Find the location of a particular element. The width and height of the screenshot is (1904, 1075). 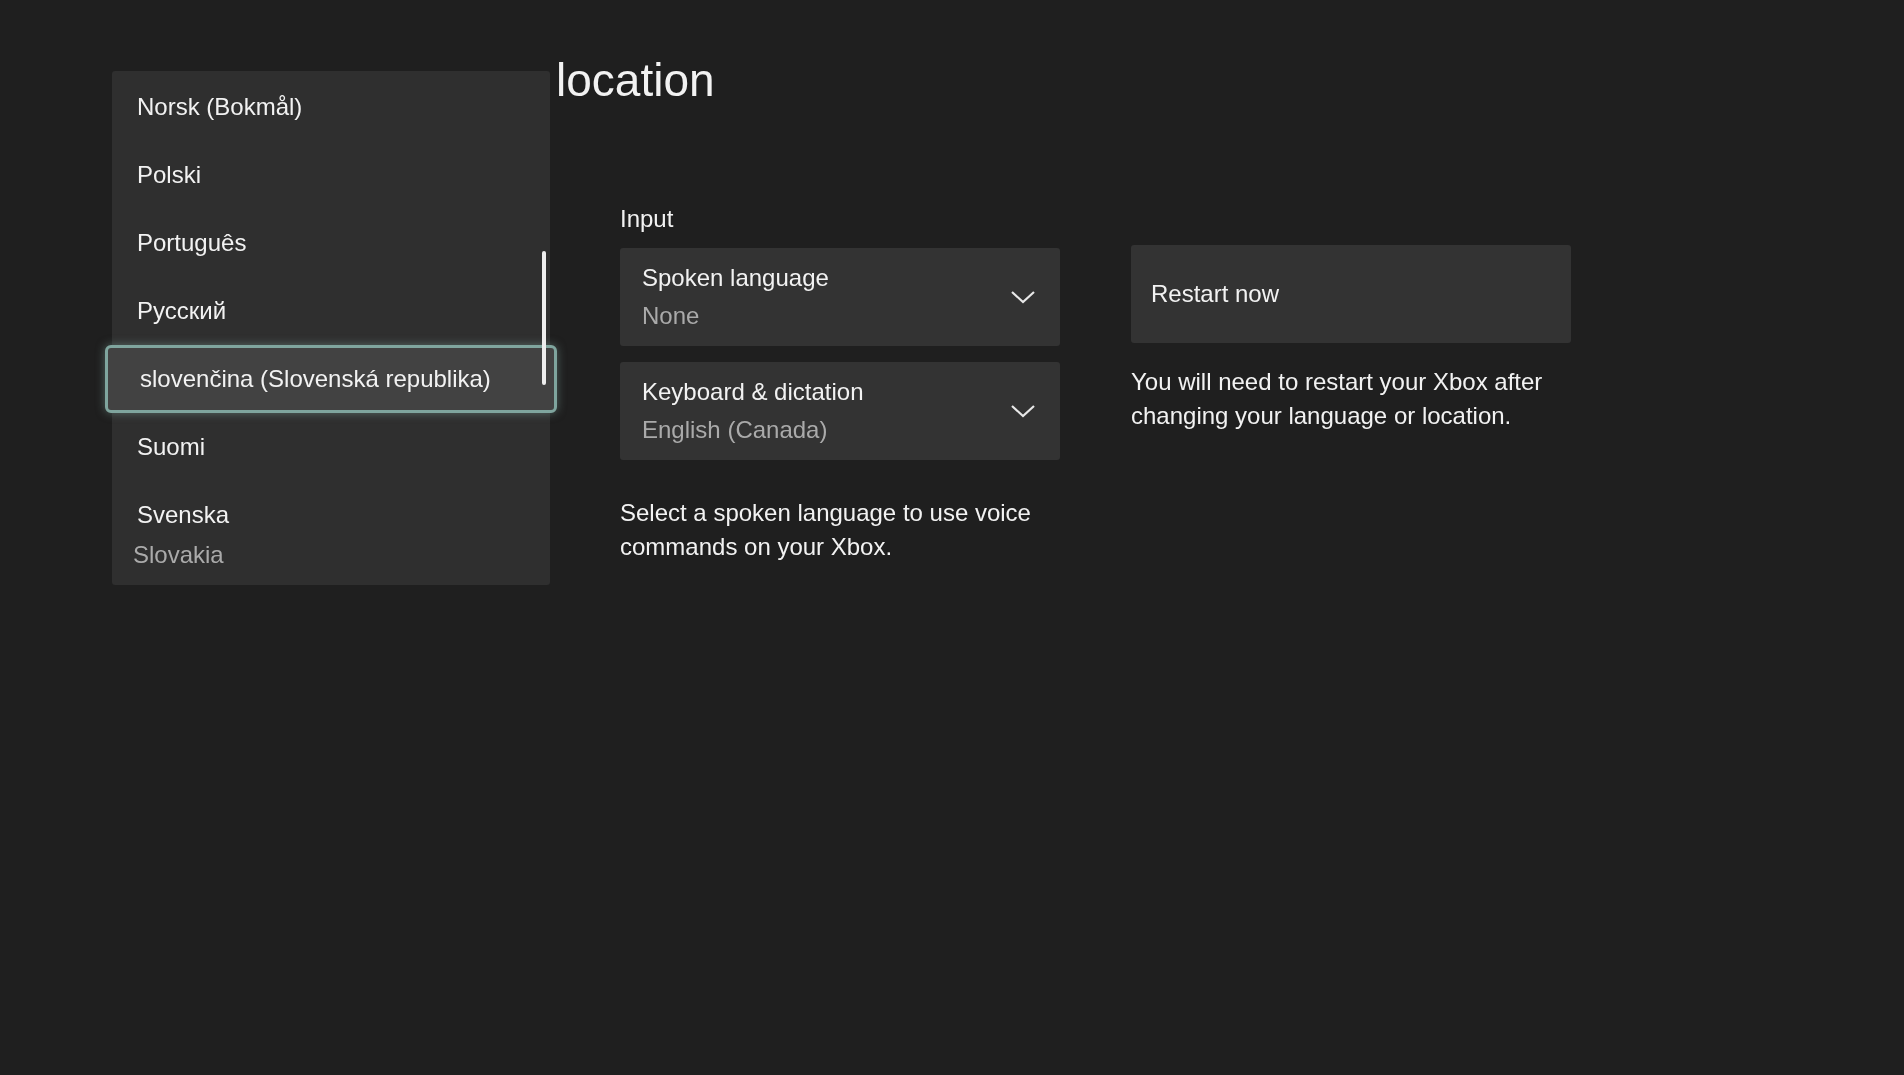

section-heading: Input is located at coordinates (647, 219).